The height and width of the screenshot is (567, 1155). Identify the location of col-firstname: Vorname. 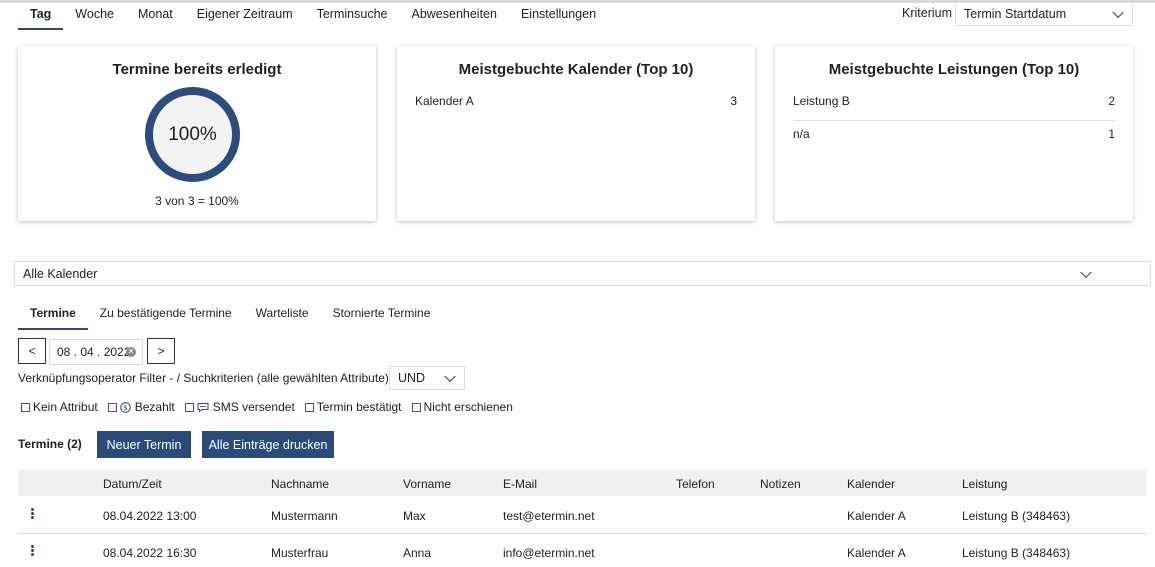
(427, 484).